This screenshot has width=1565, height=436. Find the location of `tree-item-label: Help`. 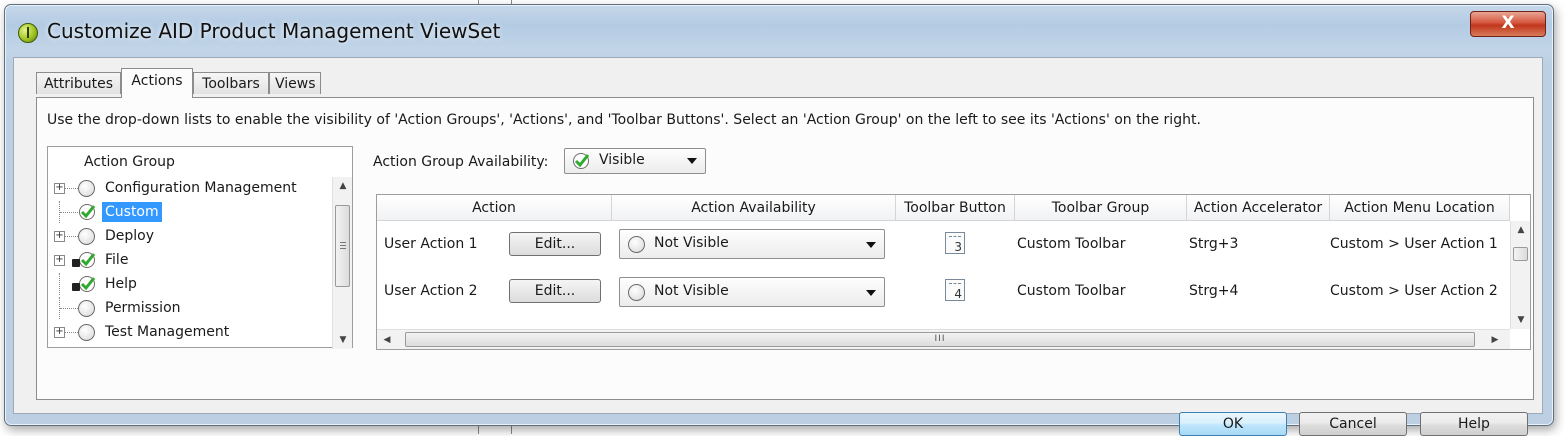

tree-item-label: Help is located at coordinates (121, 284).